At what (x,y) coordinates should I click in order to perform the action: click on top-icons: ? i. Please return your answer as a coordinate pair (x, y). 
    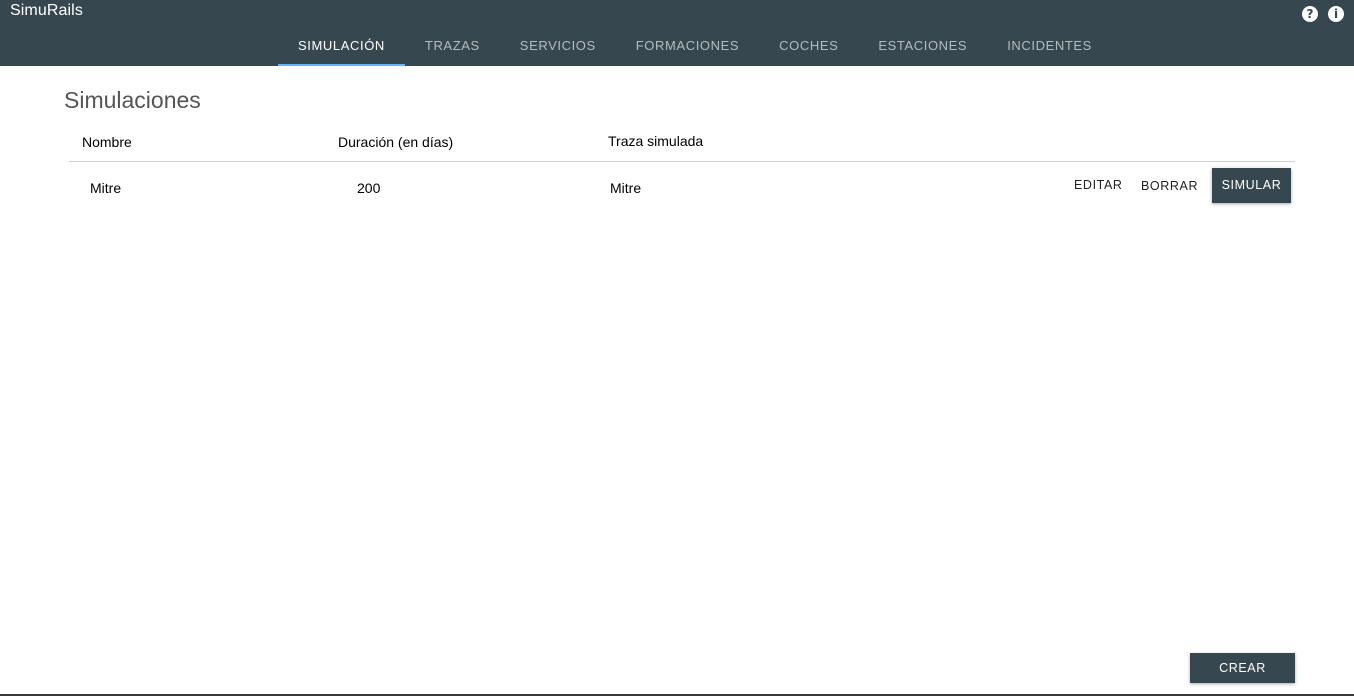
    Looking at the image, I should click on (1323, 14).